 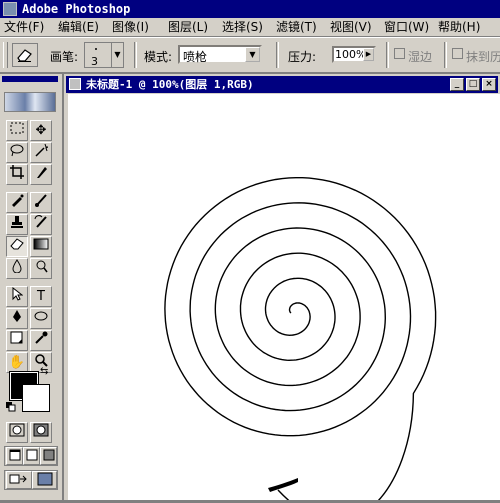 I want to click on ellipse-tool-icon, so click(x=41, y=318).